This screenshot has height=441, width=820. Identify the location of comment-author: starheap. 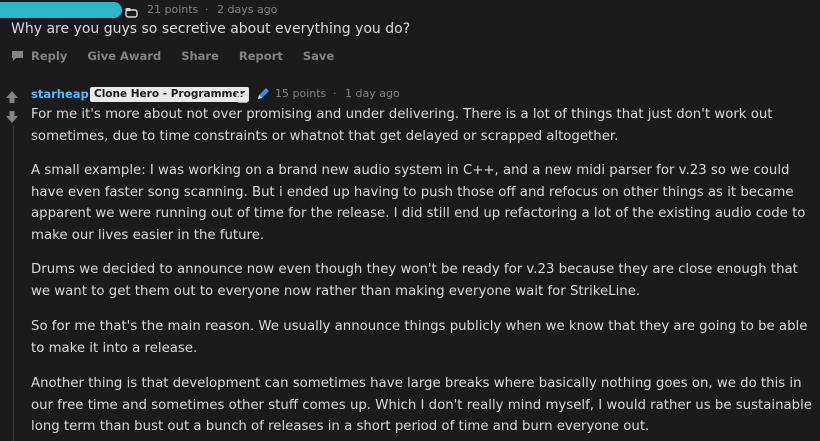
(60, 94).